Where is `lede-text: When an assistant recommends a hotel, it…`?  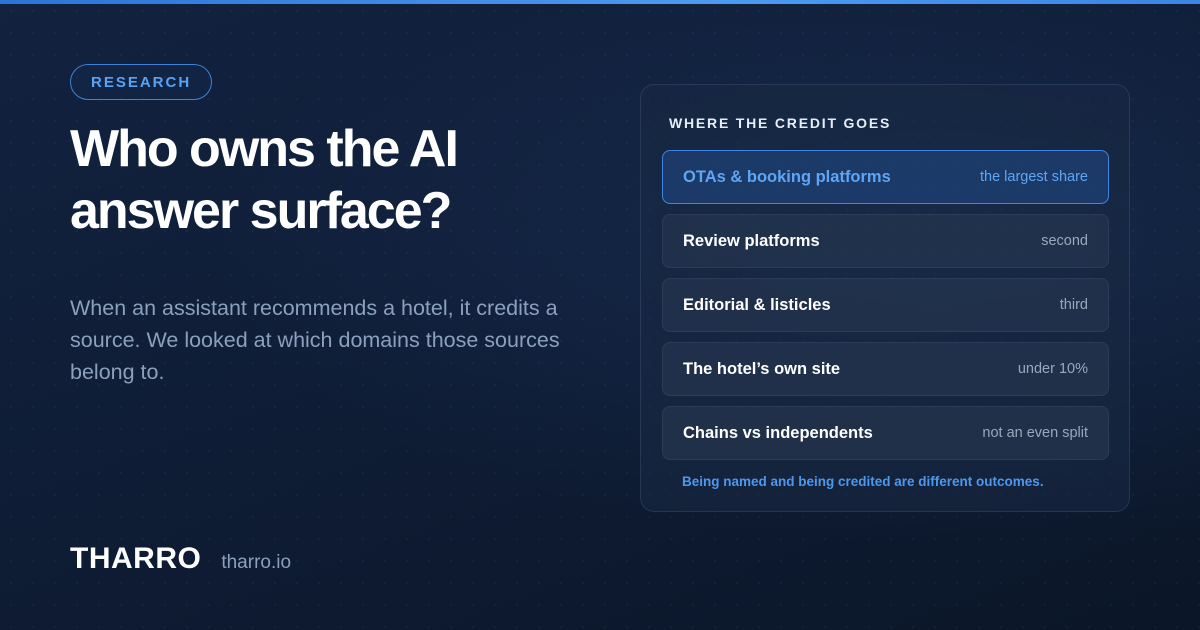
lede-text: When an assistant recommends a hotel, it… is located at coordinates (315, 340).